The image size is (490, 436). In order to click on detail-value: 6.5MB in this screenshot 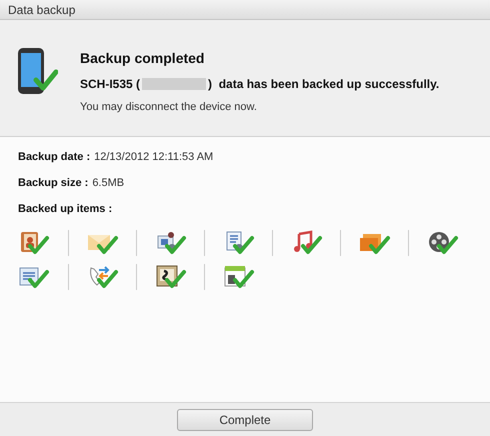, I will do `click(108, 183)`.